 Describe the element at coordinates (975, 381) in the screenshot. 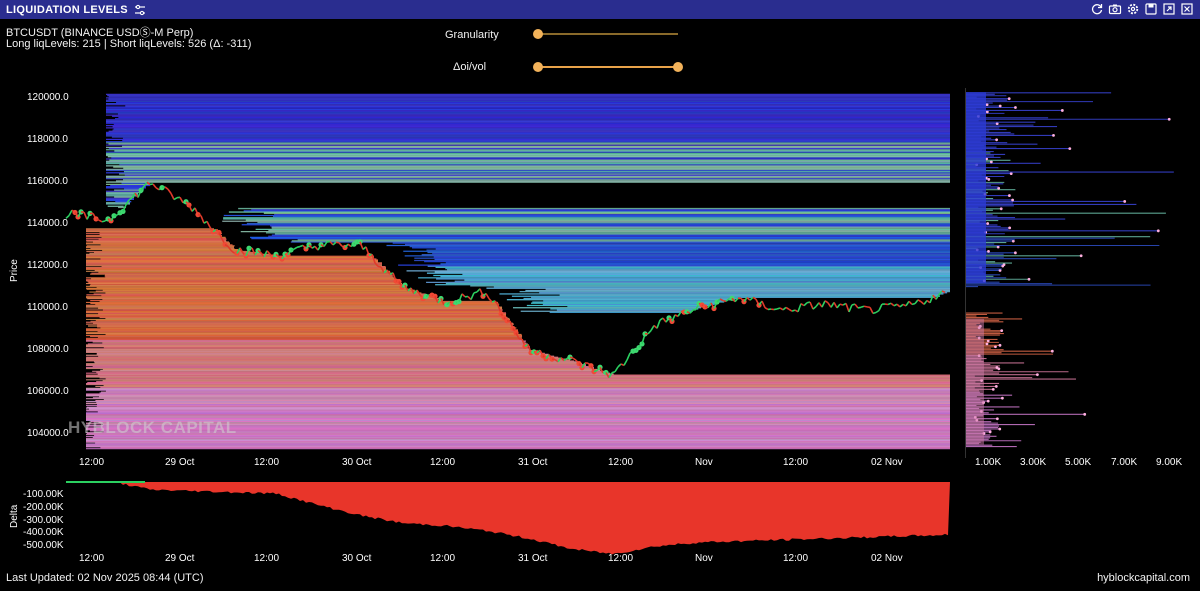

I see `volume-block-long` at that location.